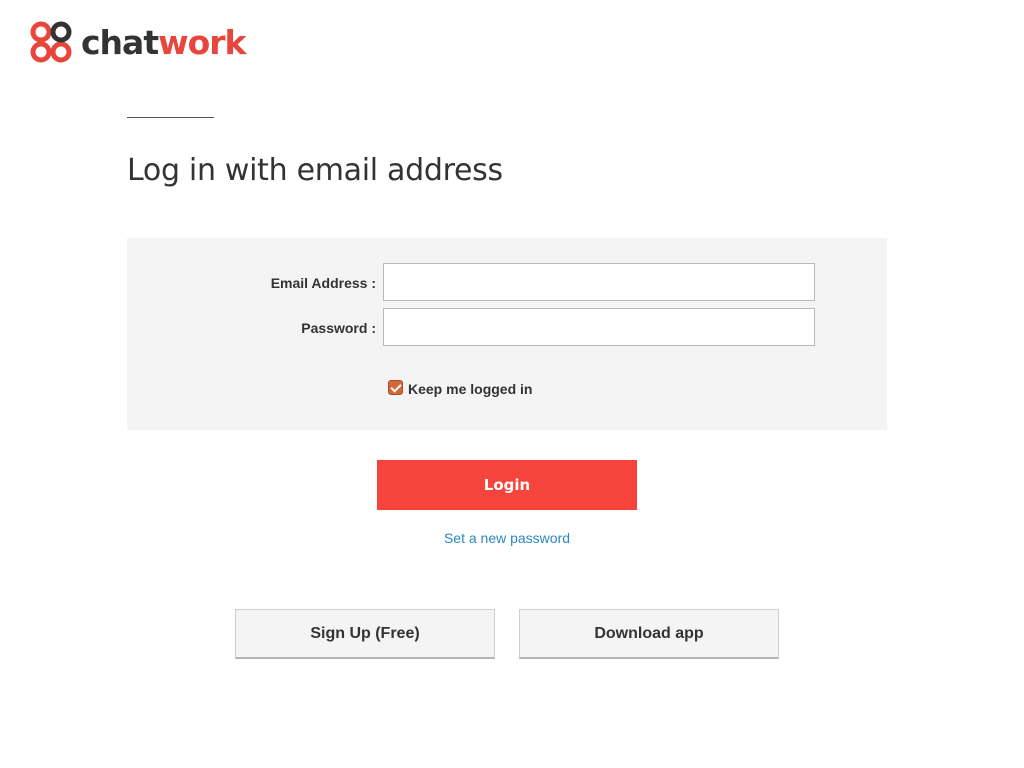  Describe the element at coordinates (338, 328) in the screenshot. I see `password-label: Password :` at that location.